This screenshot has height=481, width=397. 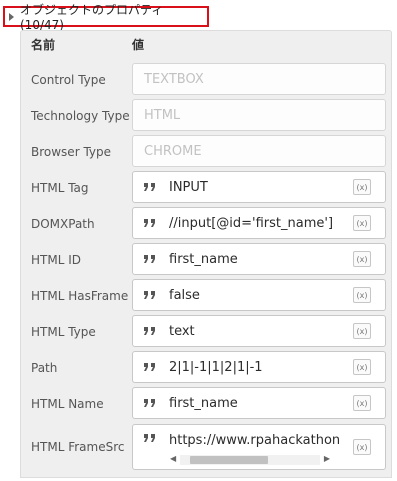 I want to click on property-label: DOMXPath, so click(x=63, y=224).